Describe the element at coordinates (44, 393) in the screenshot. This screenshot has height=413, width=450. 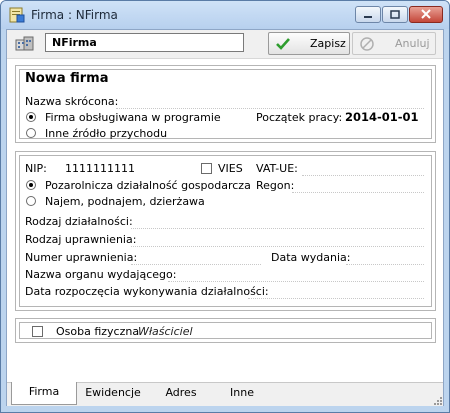
I see `tab-firma: Firma` at that location.